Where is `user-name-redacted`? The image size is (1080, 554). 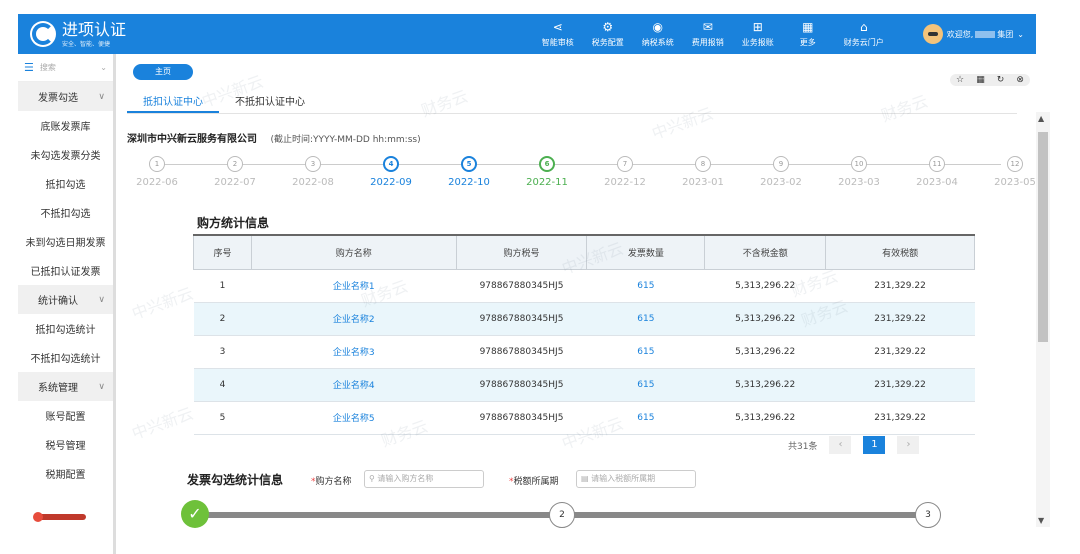
user-name-redacted is located at coordinates (985, 34).